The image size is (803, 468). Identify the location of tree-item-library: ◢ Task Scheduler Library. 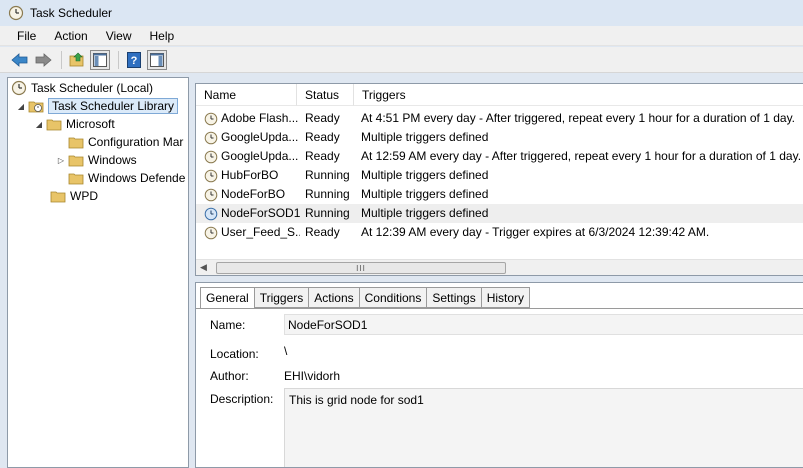
(97, 106).